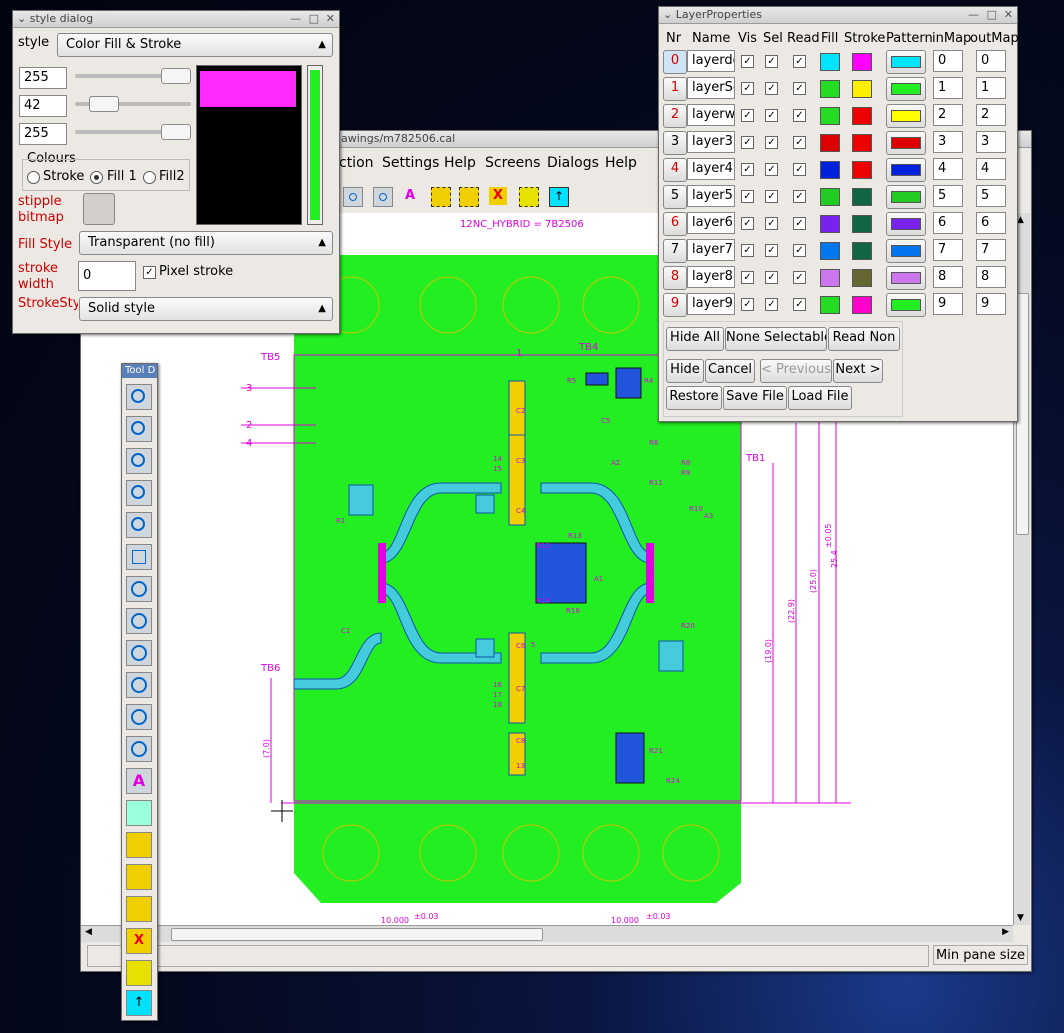 This screenshot has height=1033, width=1064. Describe the element at coordinates (139, 461) in the screenshot. I see `zoom-fit-icon` at that location.